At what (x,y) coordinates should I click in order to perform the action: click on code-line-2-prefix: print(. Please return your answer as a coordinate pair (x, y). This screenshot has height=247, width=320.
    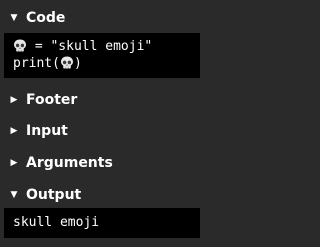
    Looking at the image, I should click on (36, 63).